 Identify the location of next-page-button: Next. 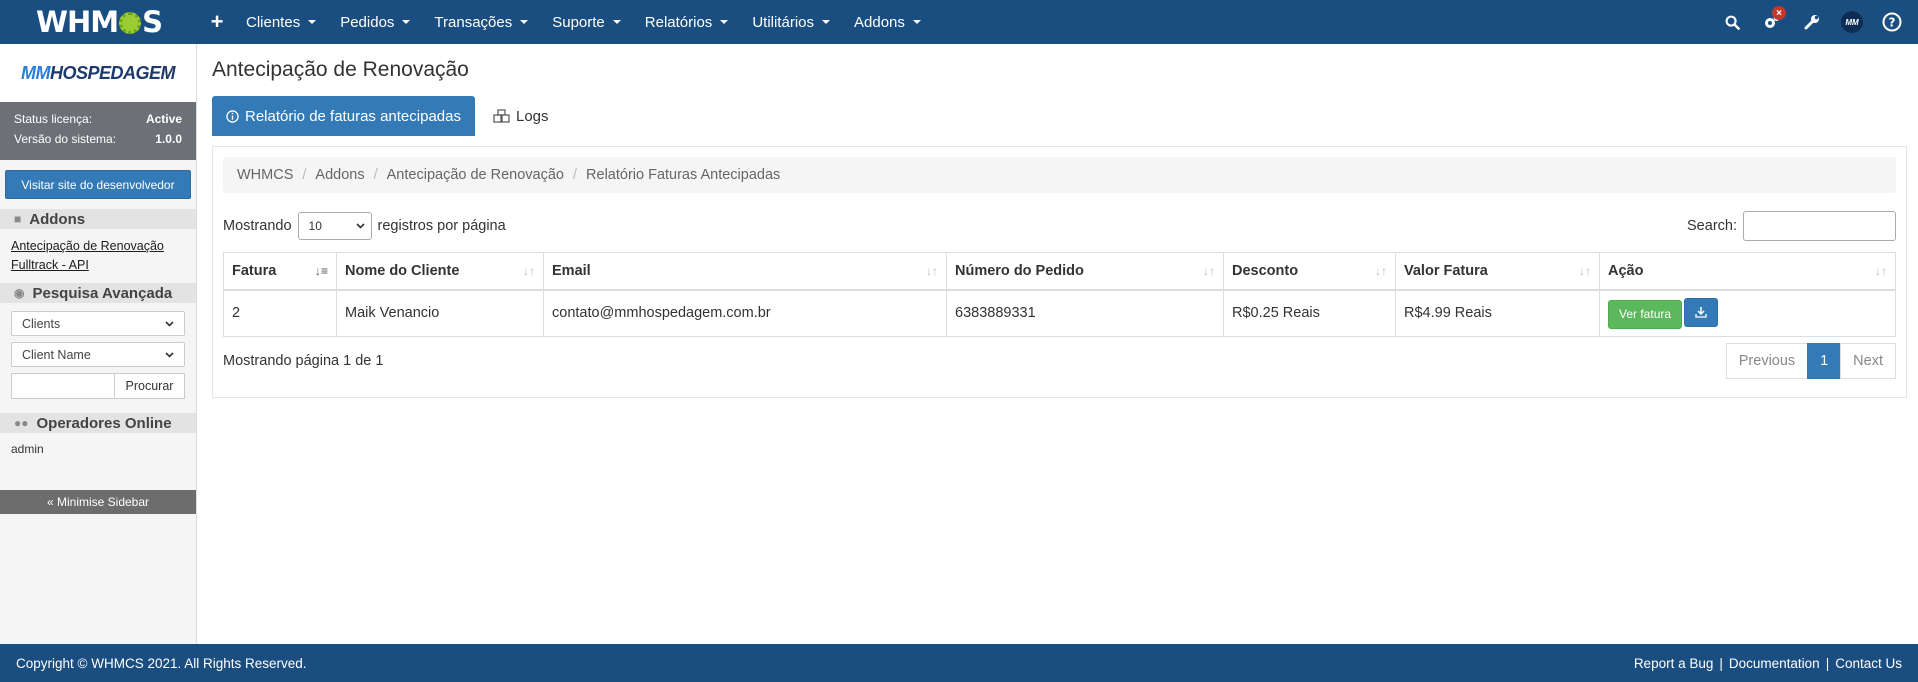
(1868, 361).